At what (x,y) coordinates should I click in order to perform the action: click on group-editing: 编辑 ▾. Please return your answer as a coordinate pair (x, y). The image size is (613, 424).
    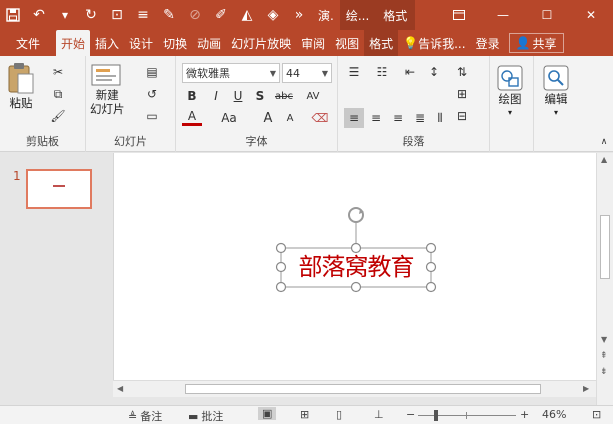
    Looking at the image, I should click on (559, 104).